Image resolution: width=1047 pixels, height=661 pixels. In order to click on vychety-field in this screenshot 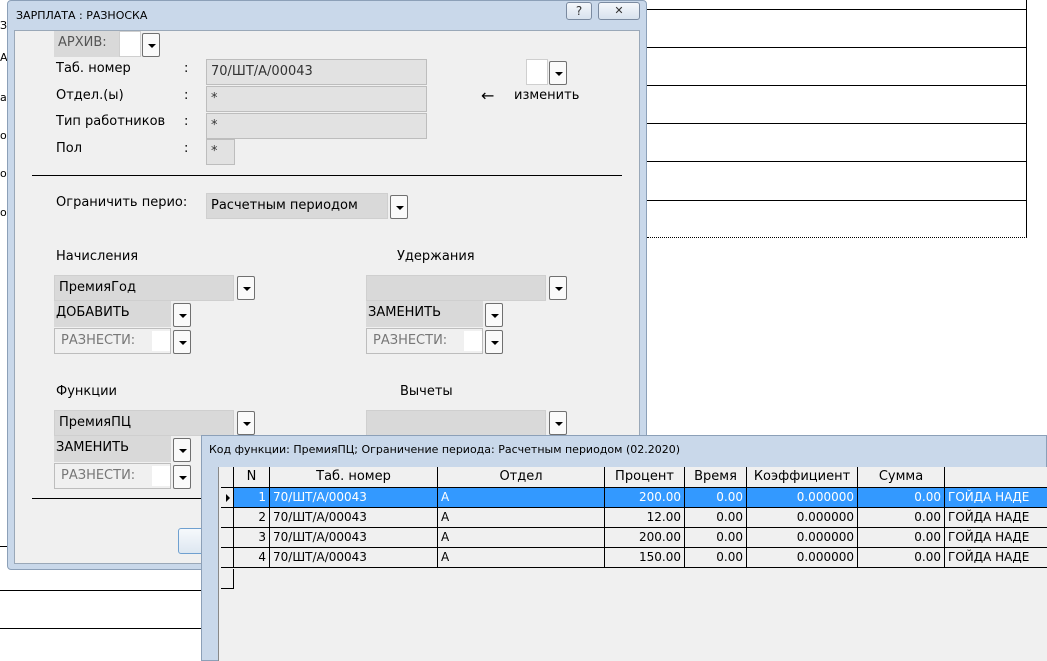, I will do `click(456, 423)`.